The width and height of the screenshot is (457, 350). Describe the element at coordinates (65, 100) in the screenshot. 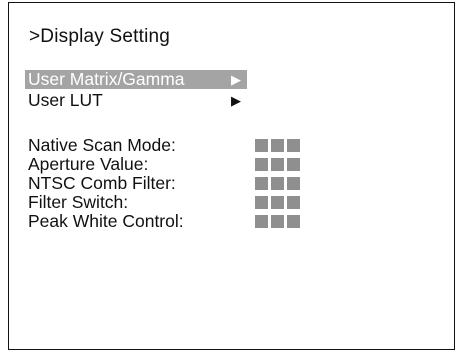

I see `menu-item-label: User LUT` at that location.